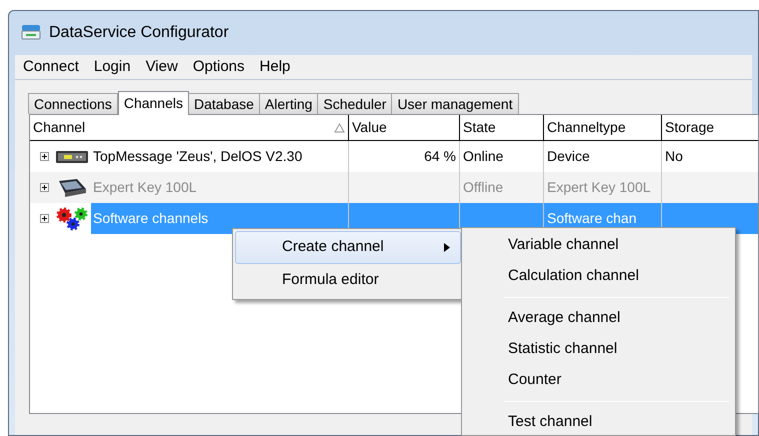 This screenshot has height=436, width=759. What do you see at coordinates (31, 33) in the screenshot?
I see `app-icon` at bounding box center [31, 33].